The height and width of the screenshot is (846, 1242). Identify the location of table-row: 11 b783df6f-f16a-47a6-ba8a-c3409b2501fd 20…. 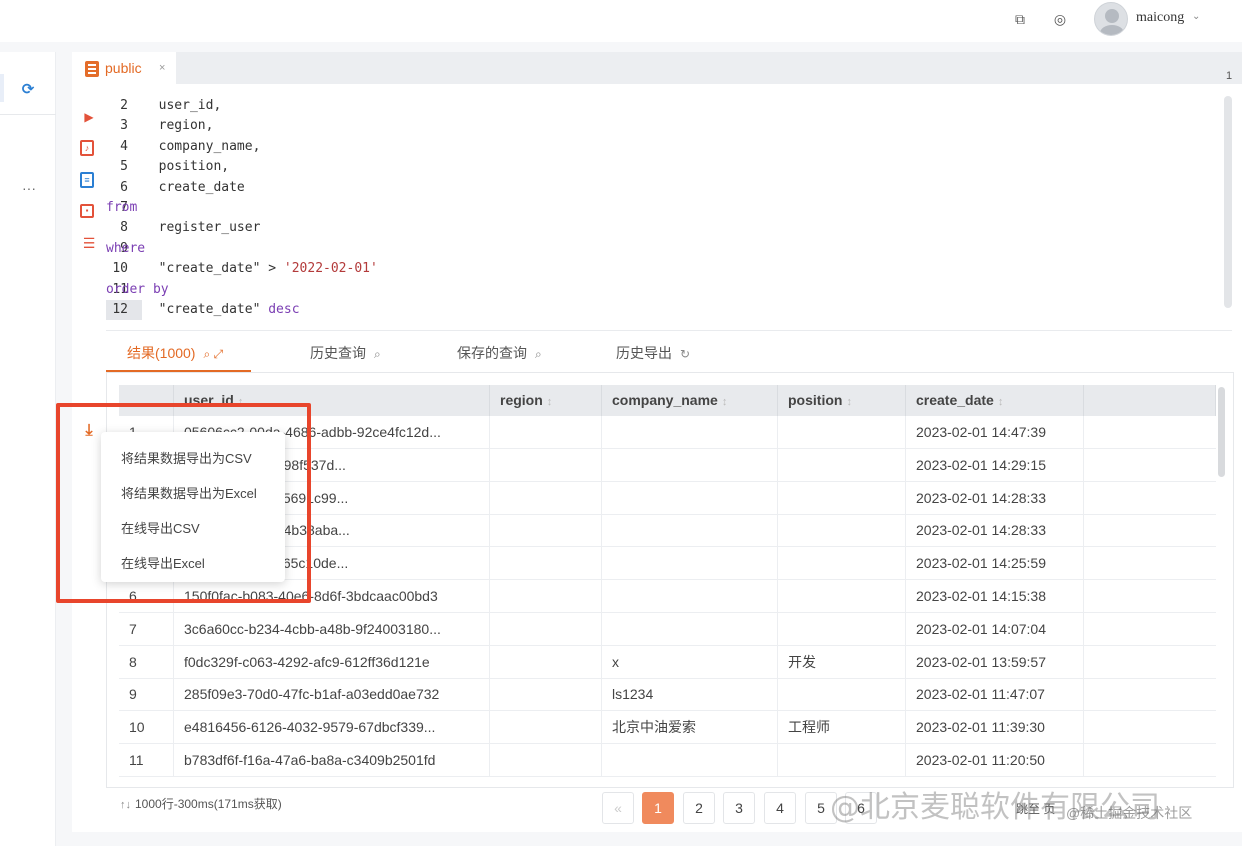
(667, 760).